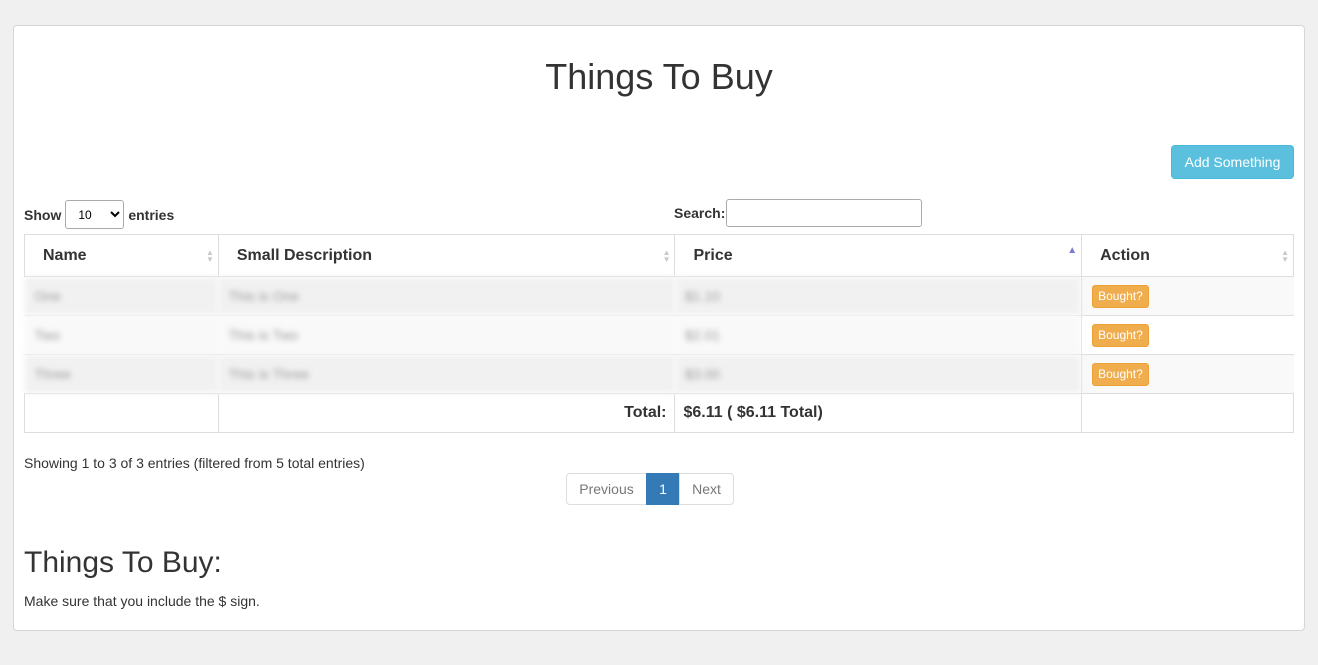  What do you see at coordinates (121, 296) in the screenshot?
I see `item-name-cell: One` at bounding box center [121, 296].